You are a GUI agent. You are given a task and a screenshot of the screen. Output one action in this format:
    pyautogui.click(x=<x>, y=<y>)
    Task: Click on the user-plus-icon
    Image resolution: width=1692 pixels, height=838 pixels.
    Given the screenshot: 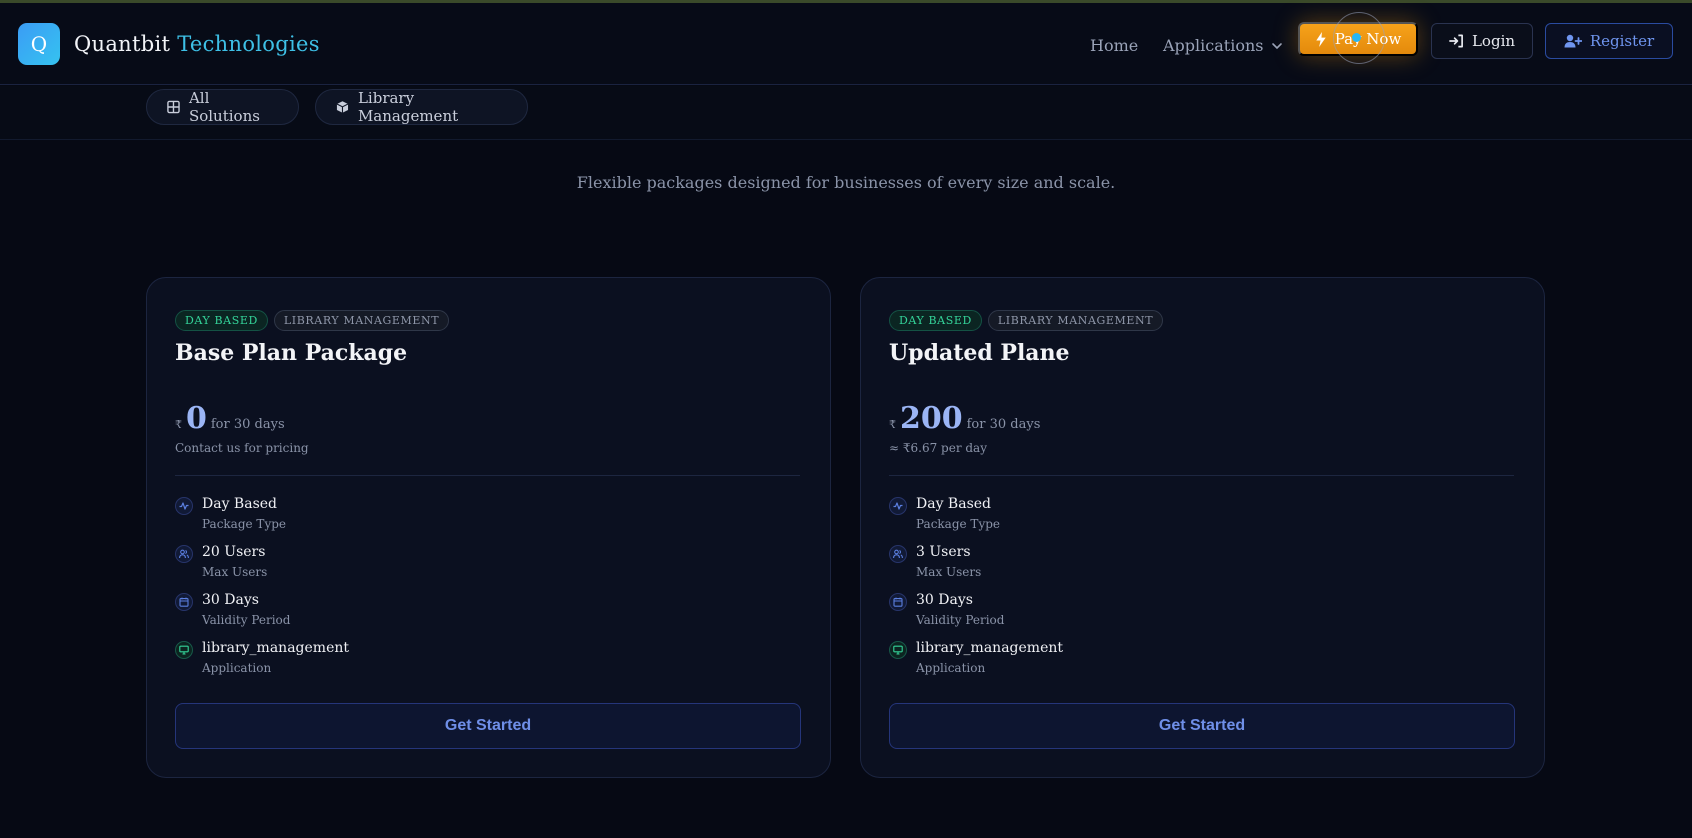 What is the action you would take?
    pyautogui.click(x=1573, y=41)
    